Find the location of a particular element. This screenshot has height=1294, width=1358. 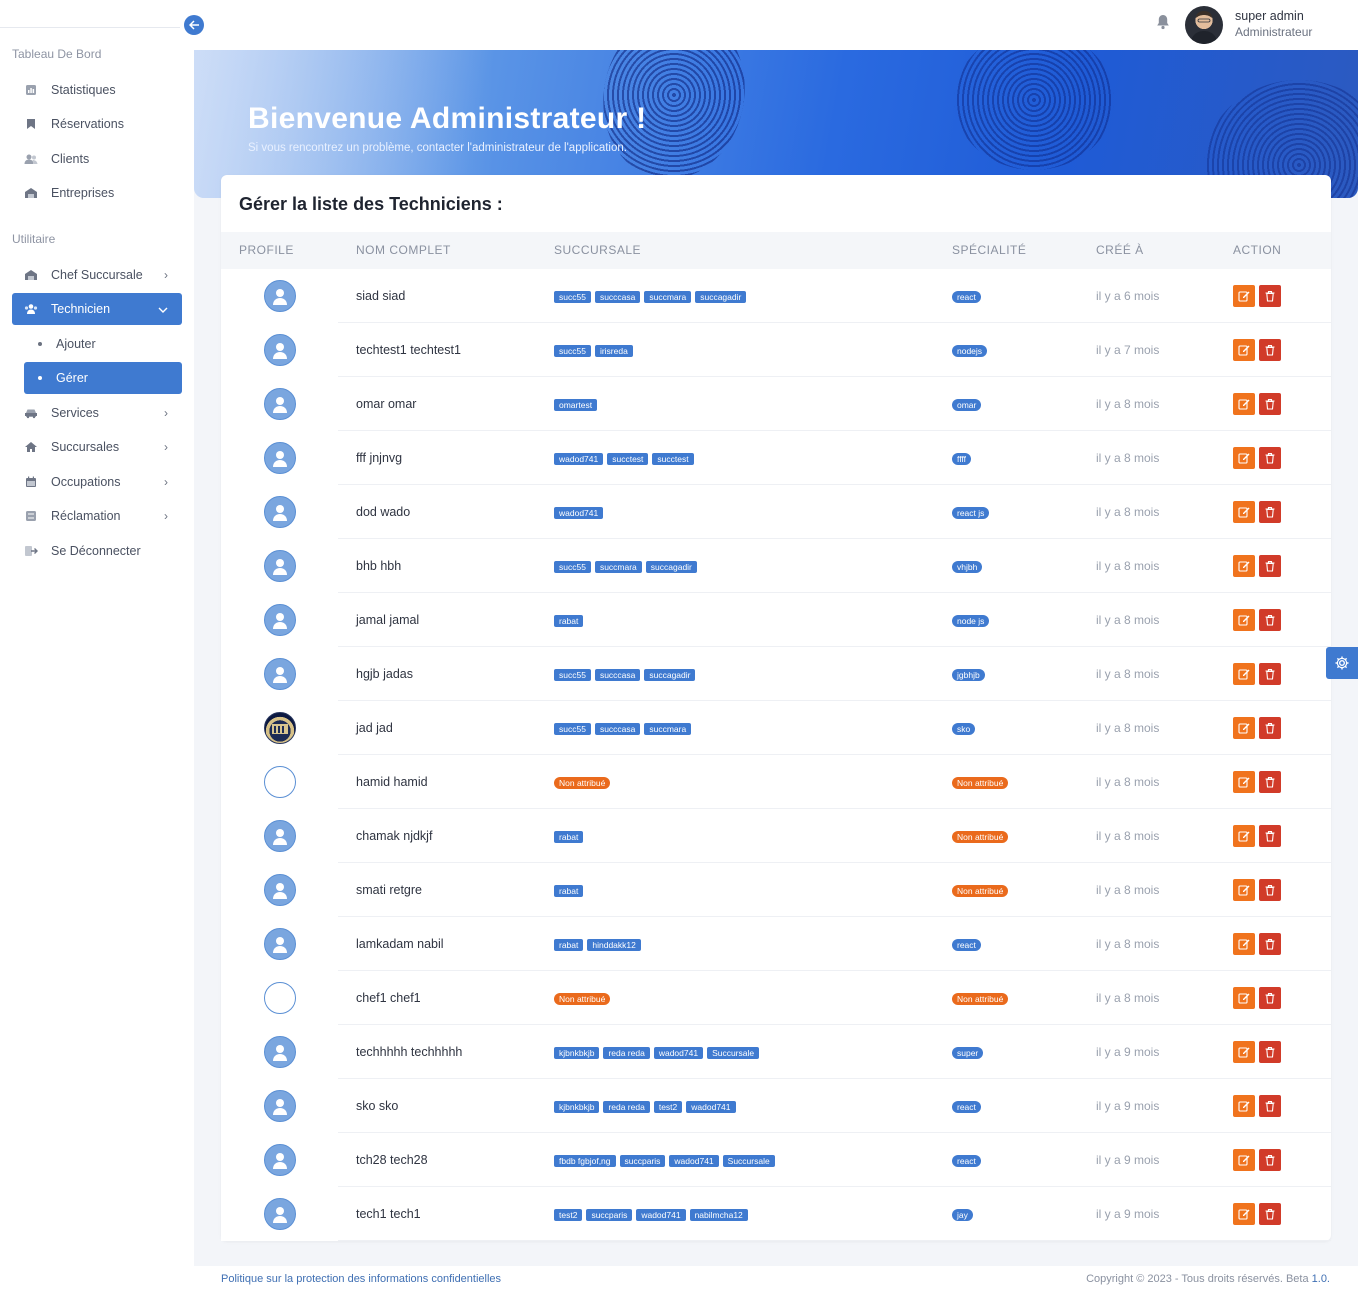

chevron-right-icon: › is located at coordinates (166, 516).